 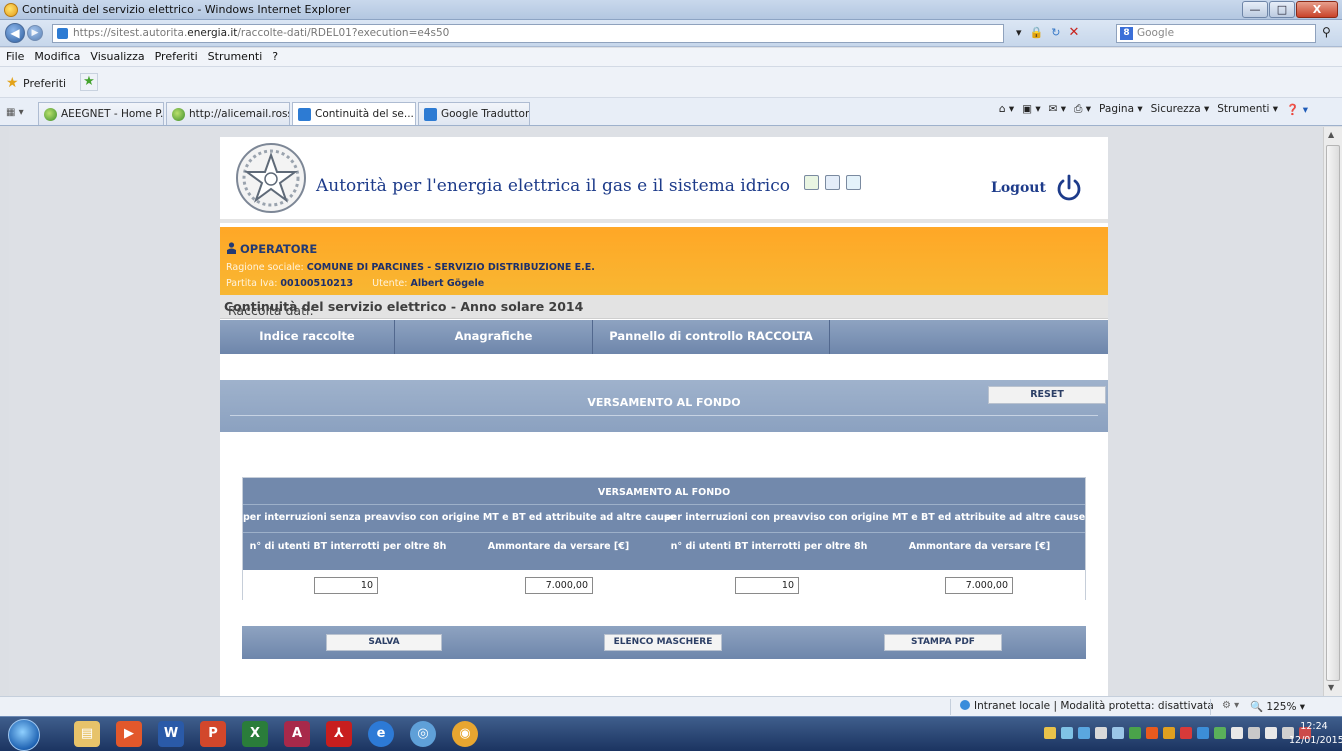 I want to click on explorer-folder-icon: ▤, so click(x=87, y=734).